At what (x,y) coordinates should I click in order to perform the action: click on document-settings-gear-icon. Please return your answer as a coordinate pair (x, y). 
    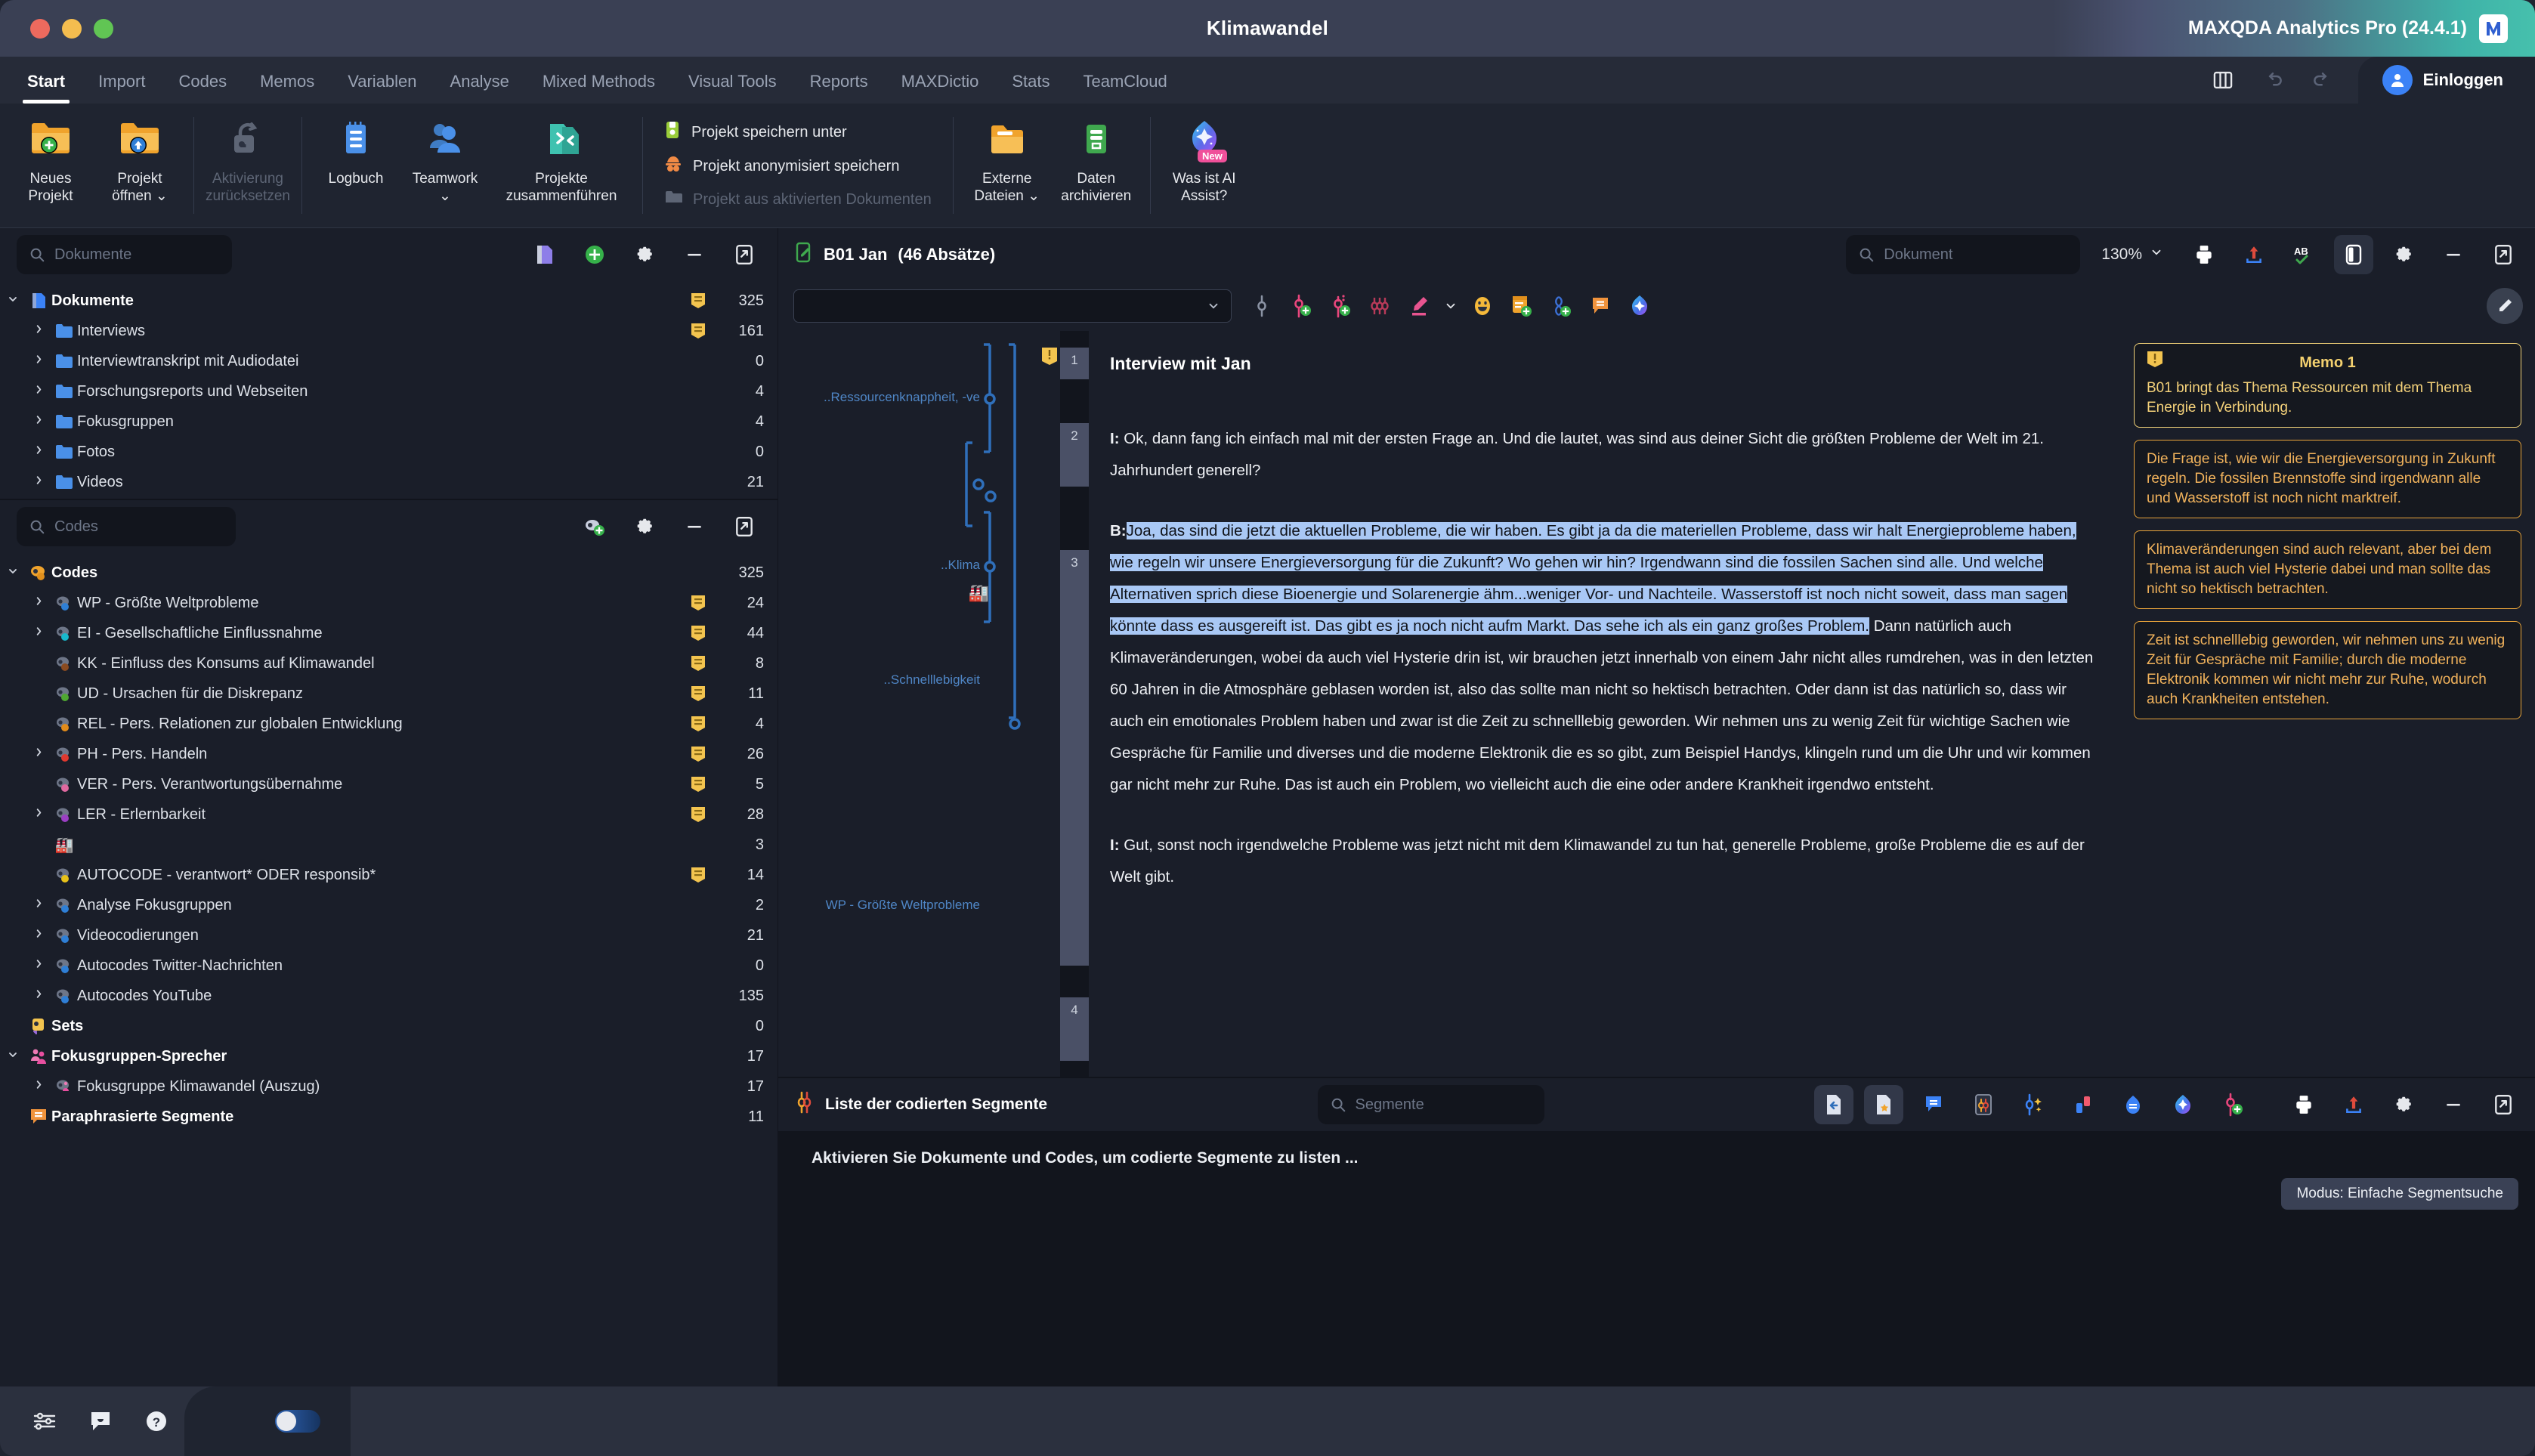
    Looking at the image, I should click on (2404, 254).